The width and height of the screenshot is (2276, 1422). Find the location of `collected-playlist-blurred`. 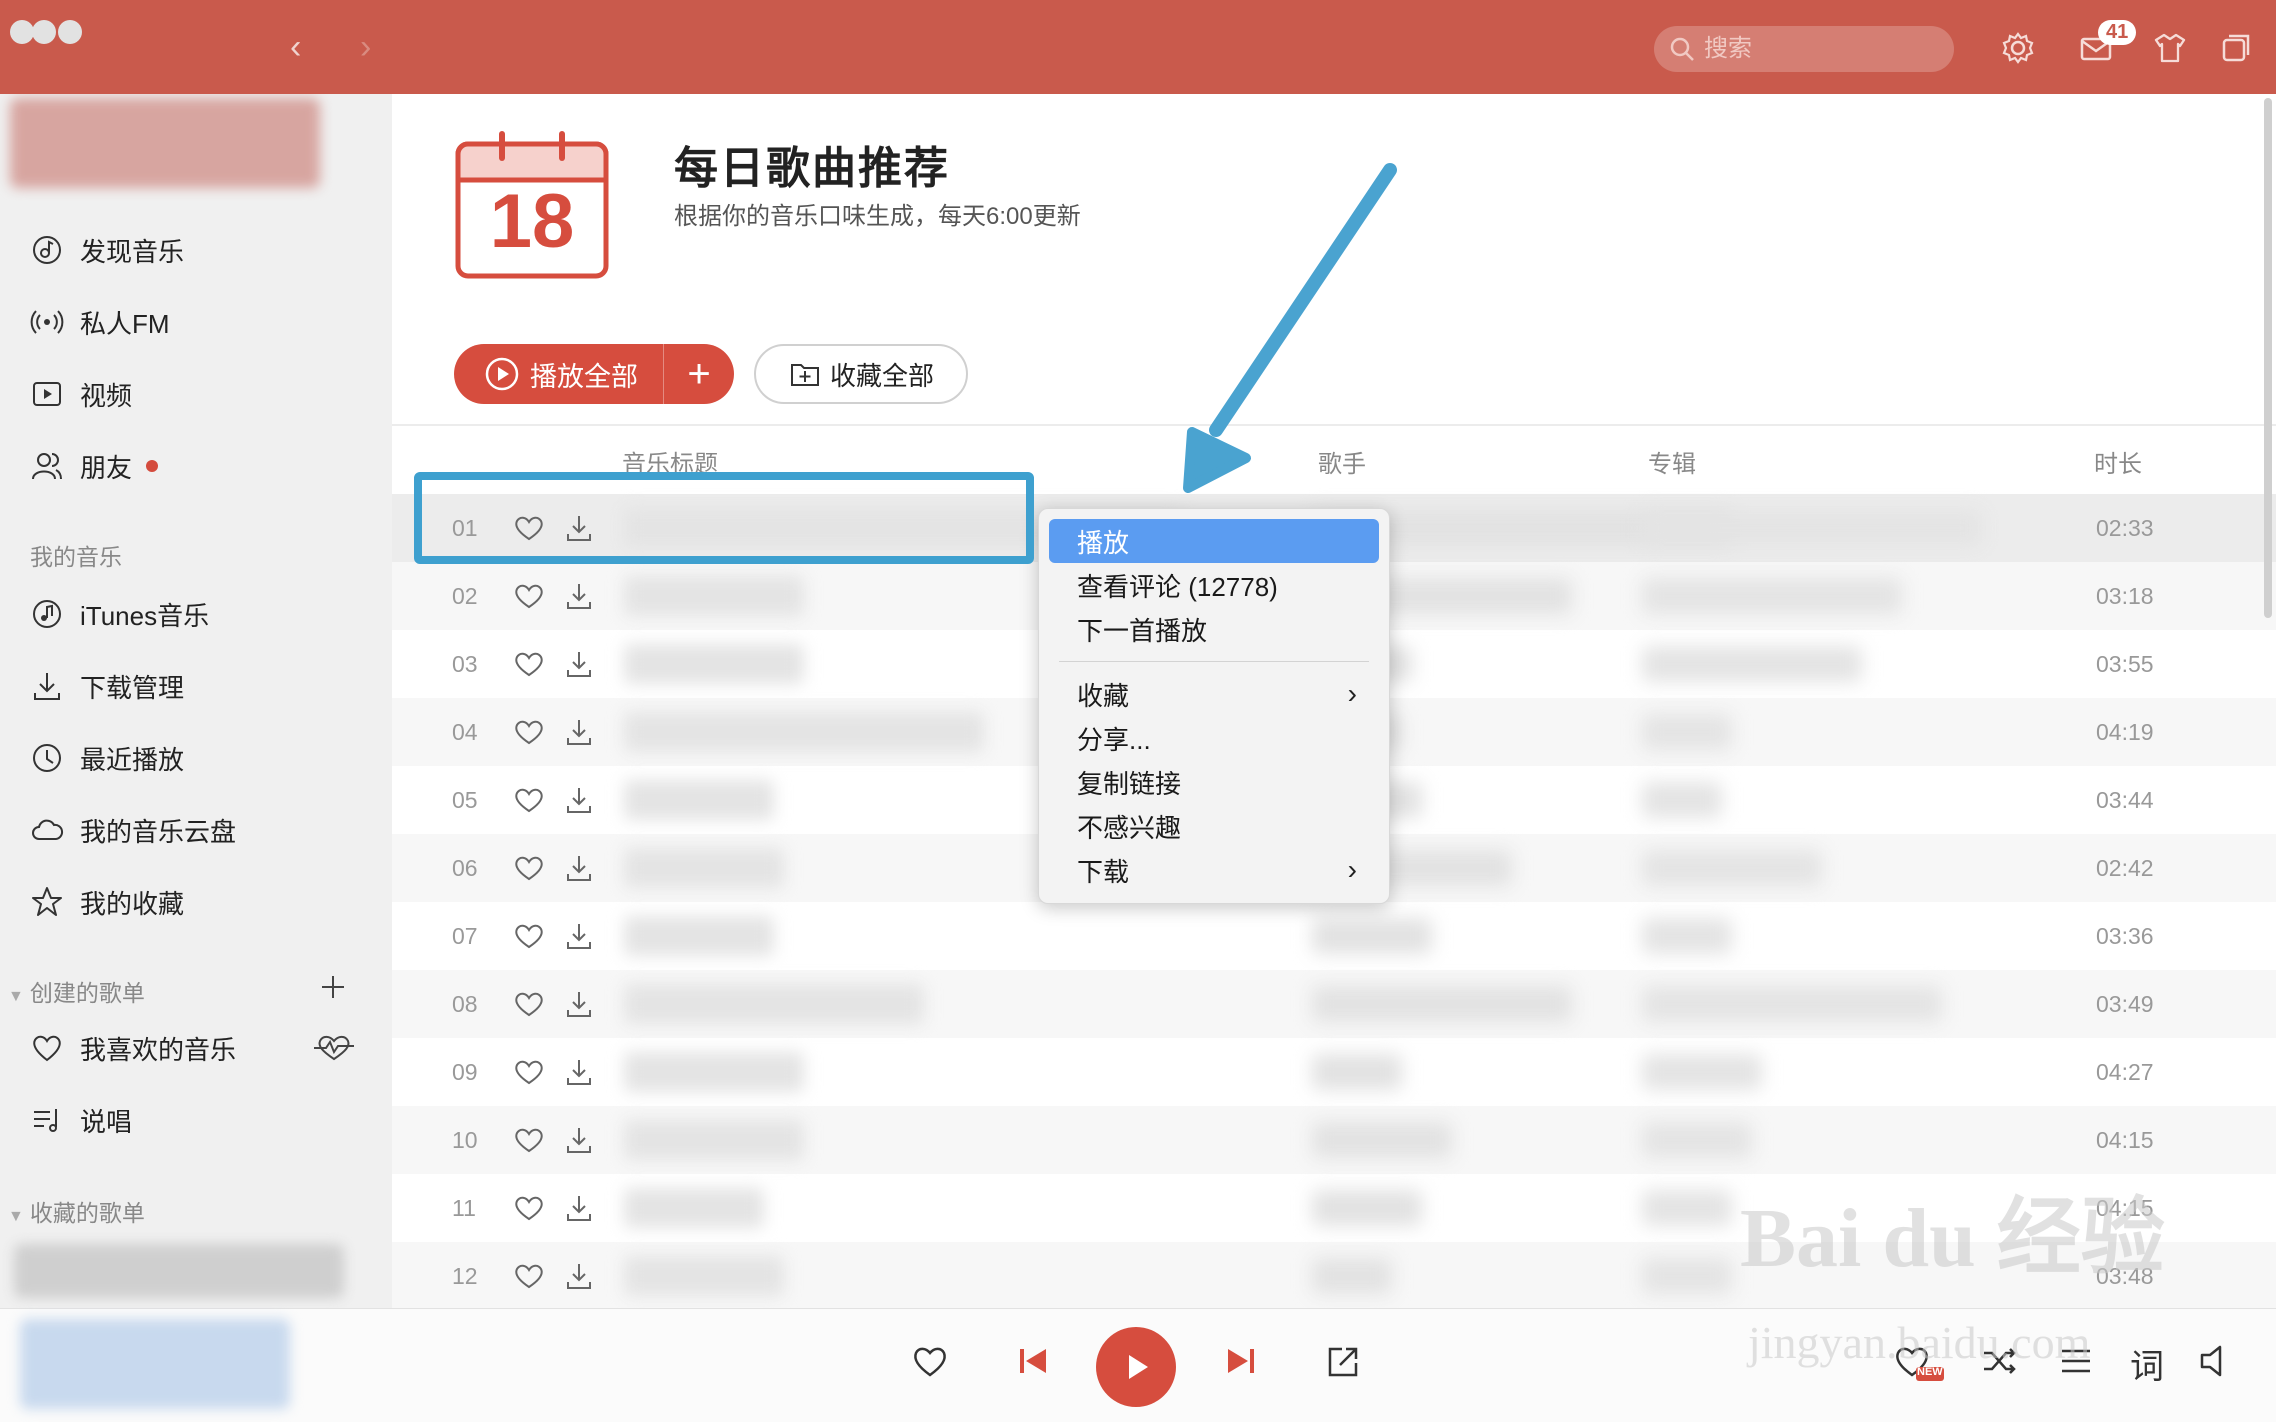

collected-playlist-blurred is located at coordinates (179, 1271).